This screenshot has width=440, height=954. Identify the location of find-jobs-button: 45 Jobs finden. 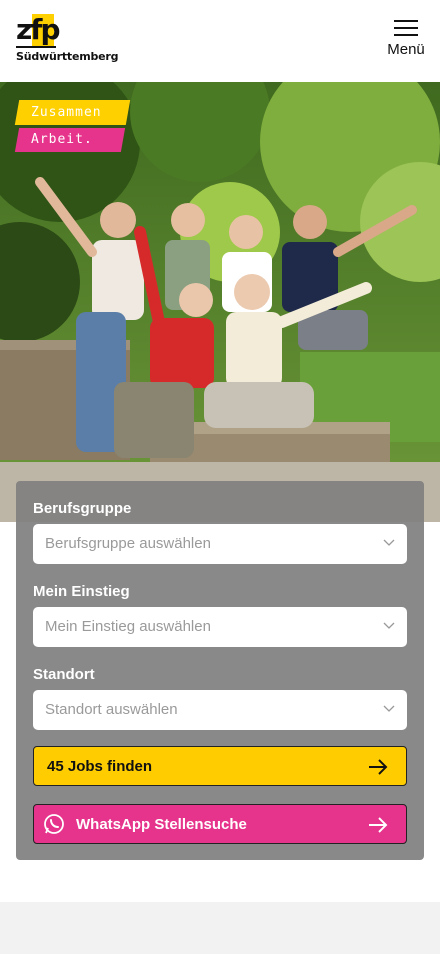
(220, 766).